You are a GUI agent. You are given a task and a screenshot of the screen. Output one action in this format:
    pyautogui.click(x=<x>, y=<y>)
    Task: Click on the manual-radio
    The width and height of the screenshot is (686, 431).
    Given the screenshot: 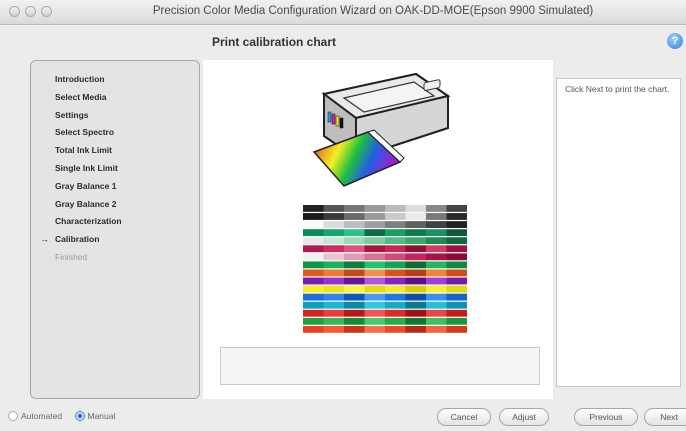 What is the action you would take?
    pyautogui.click(x=79, y=415)
    